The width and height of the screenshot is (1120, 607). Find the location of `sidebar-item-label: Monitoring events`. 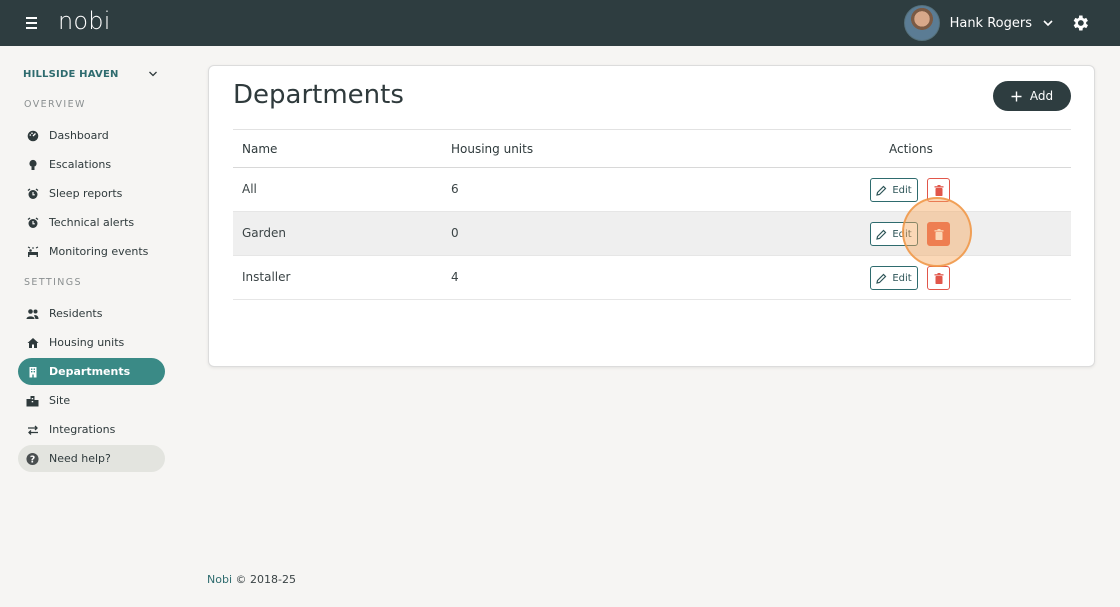

sidebar-item-label: Monitoring events is located at coordinates (99, 251).